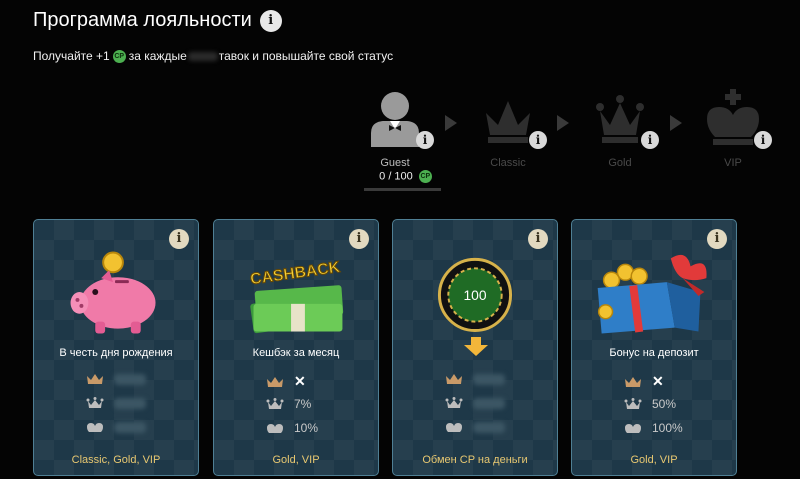 The image size is (800, 479). Describe the element at coordinates (157, 56) in the screenshot. I see `subtitle-middle: за каждые` at that location.